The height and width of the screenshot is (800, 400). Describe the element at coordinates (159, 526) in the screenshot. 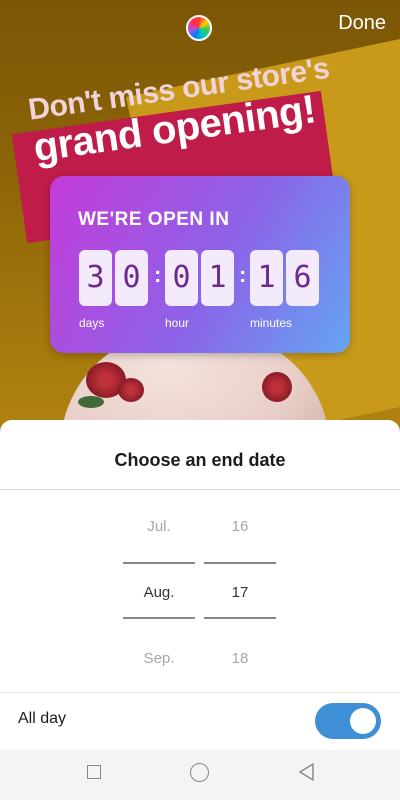

I see `month-option-prev: Jul.` at that location.